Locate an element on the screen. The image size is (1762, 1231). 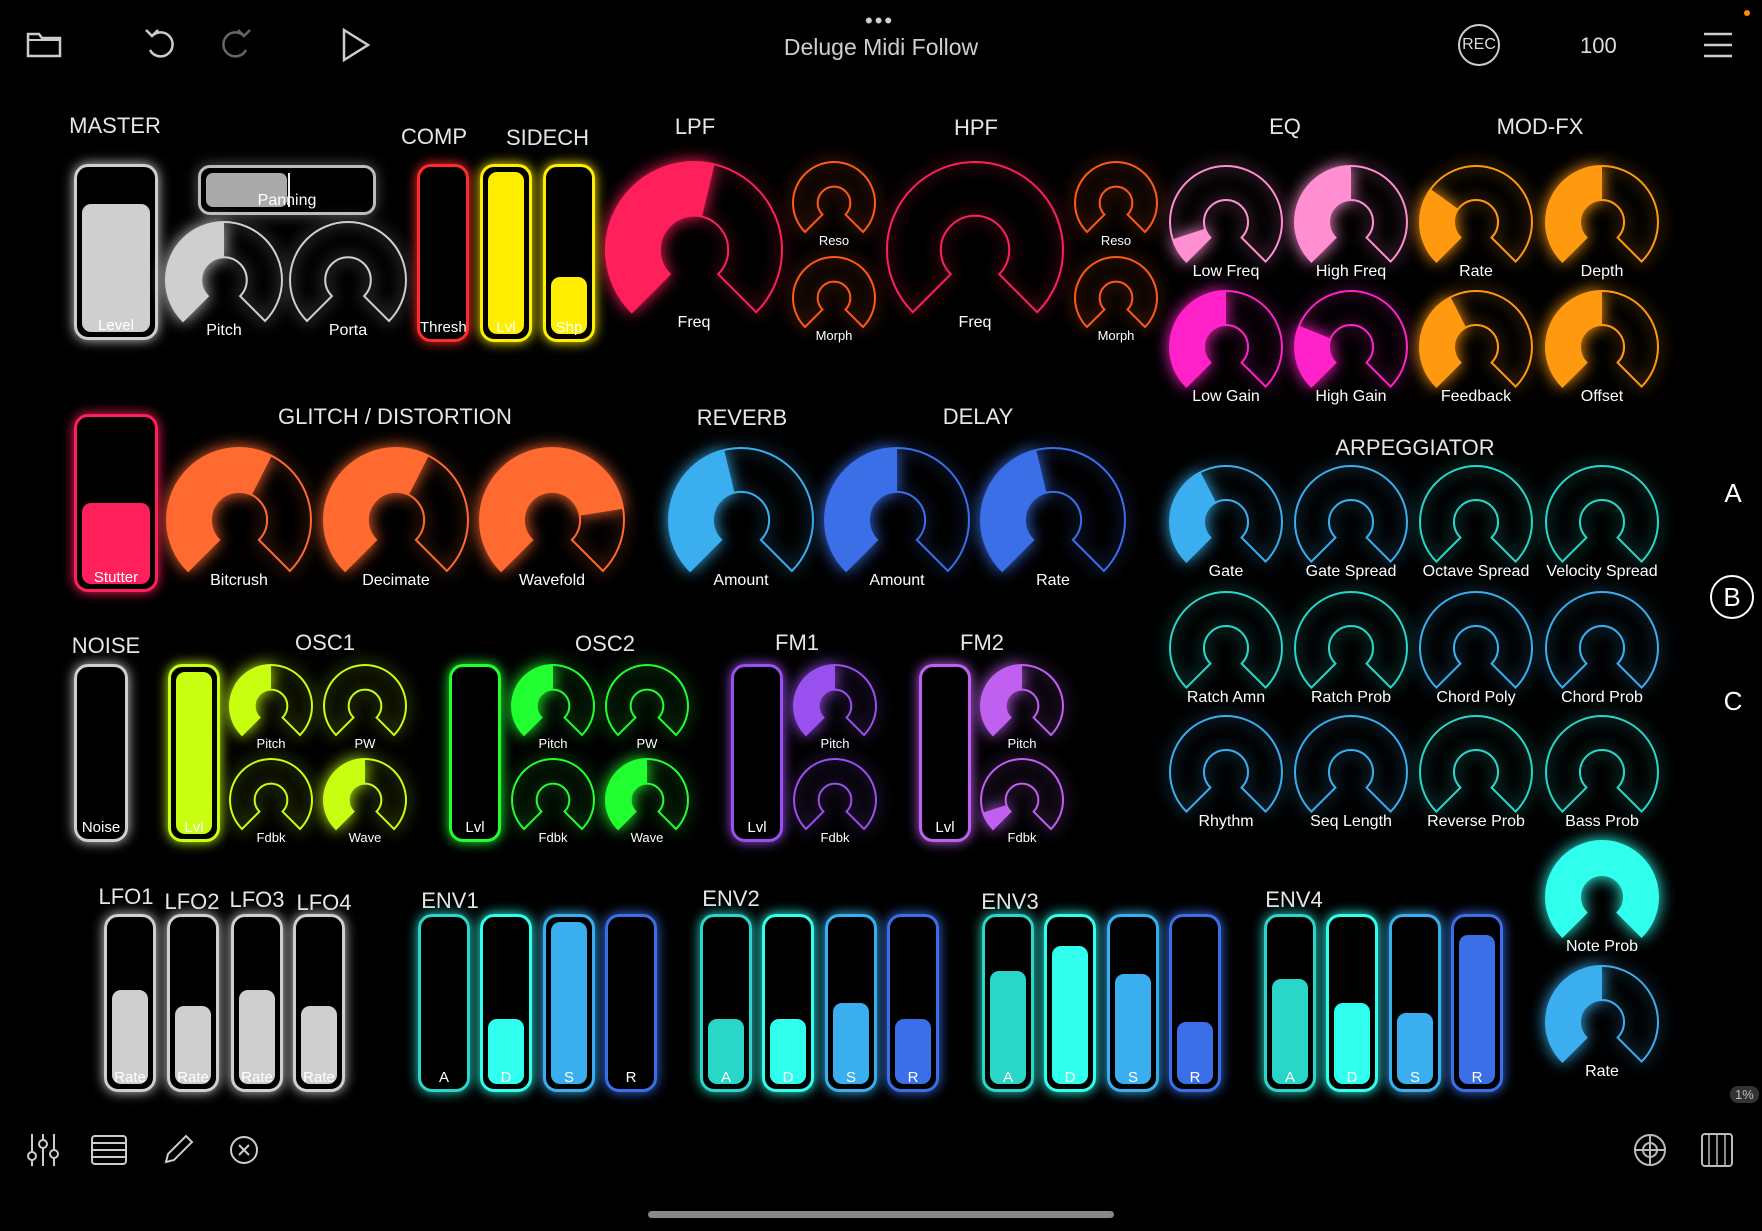
tab-c: C is located at coordinates (1733, 701).